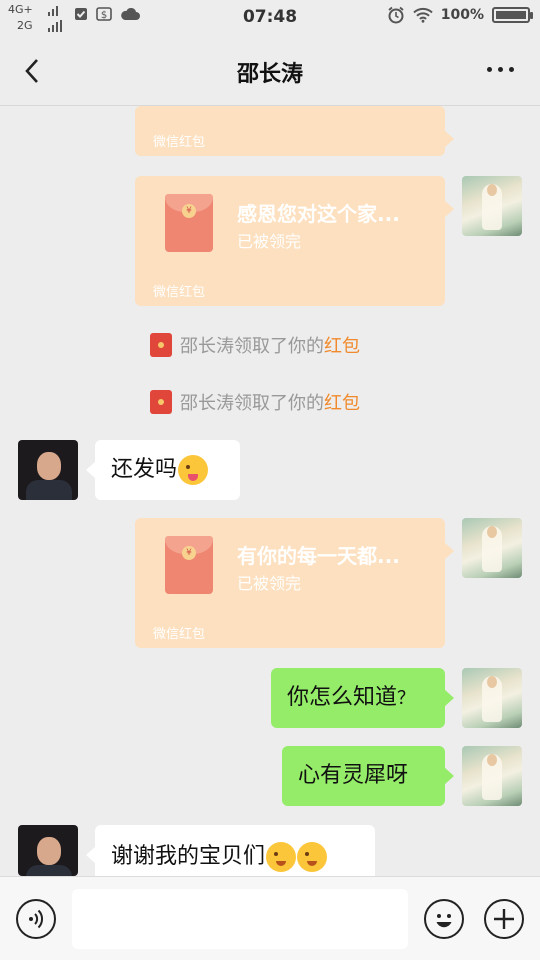 The height and width of the screenshot is (960, 540). I want to click on message-text: 你怎么知道, so click(342, 697).